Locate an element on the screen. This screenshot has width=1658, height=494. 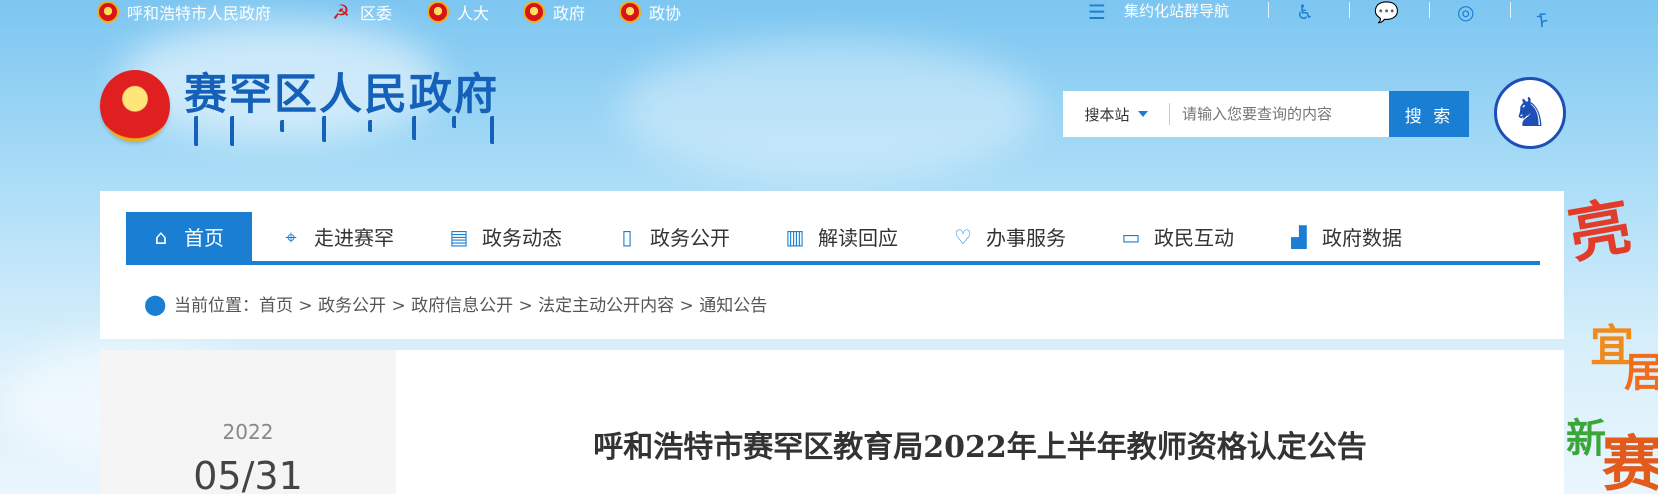
mongolian-language-icon: ᠮ is located at coordinates (1542, 17).